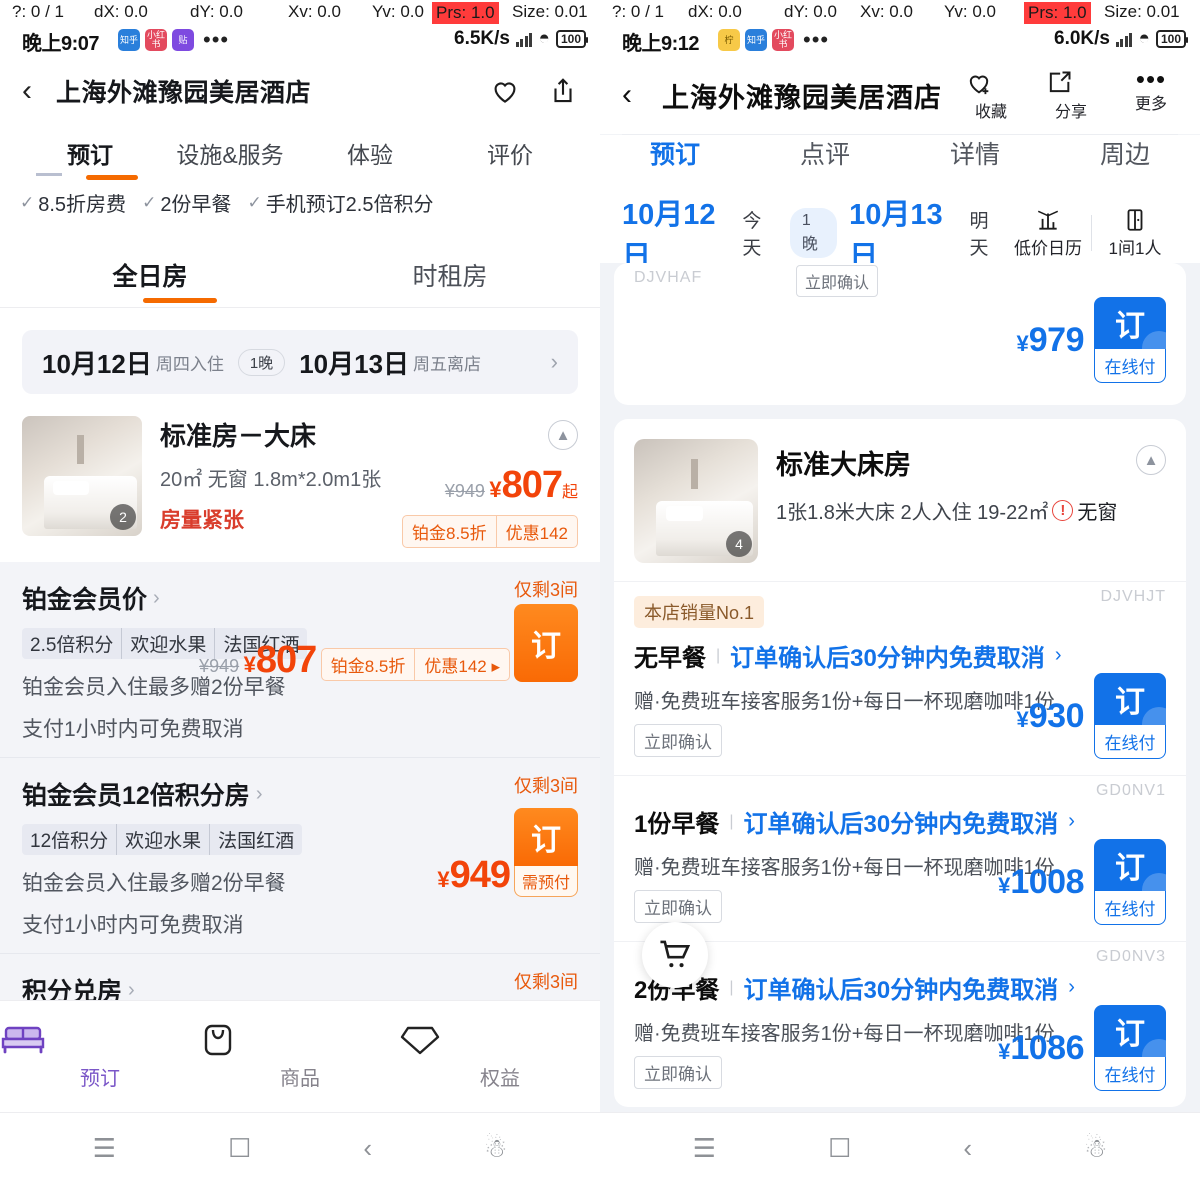 This screenshot has width=1200, height=1200. What do you see at coordinates (482, 38) in the screenshot?
I see `status-netspeed: 6.5K/s` at bounding box center [482, 38].